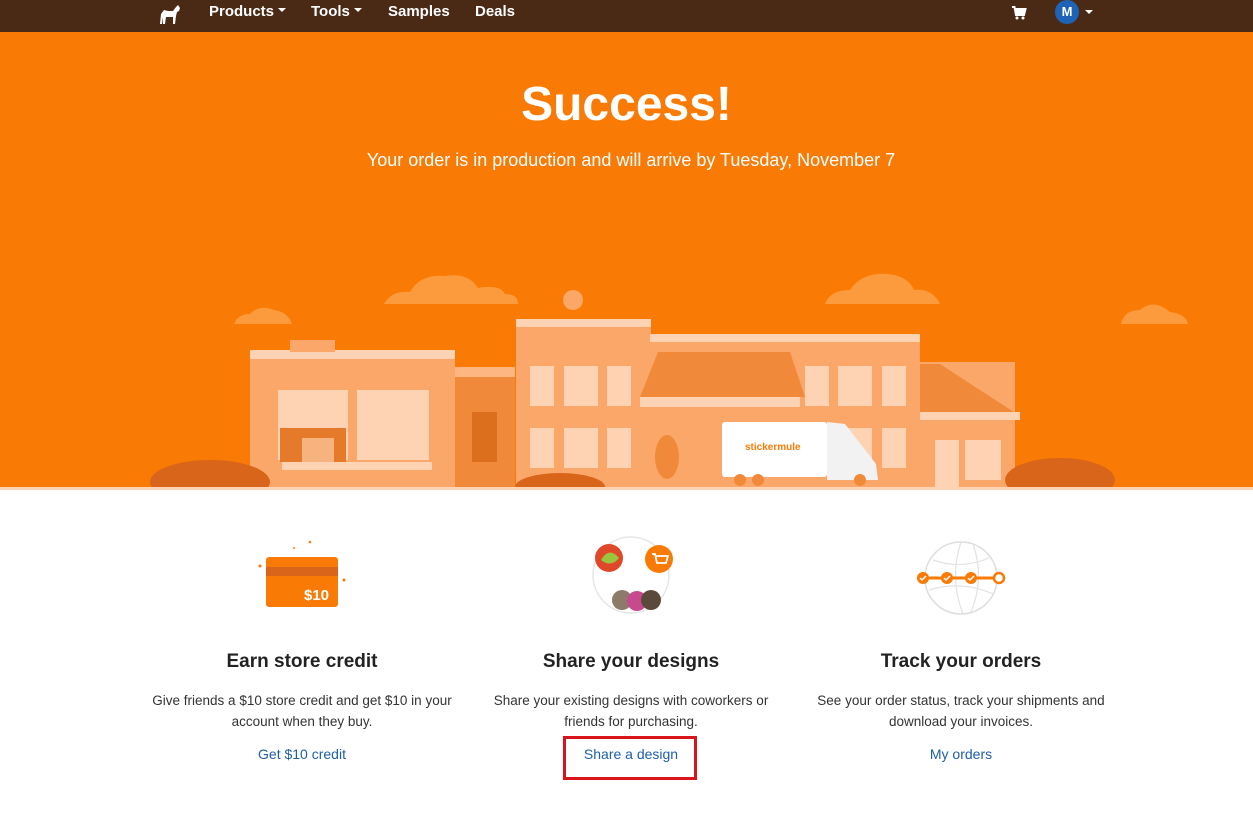 This screenshot has width=1253, height=825. I want to click on svg-text: stickermule, so click(773, 447).